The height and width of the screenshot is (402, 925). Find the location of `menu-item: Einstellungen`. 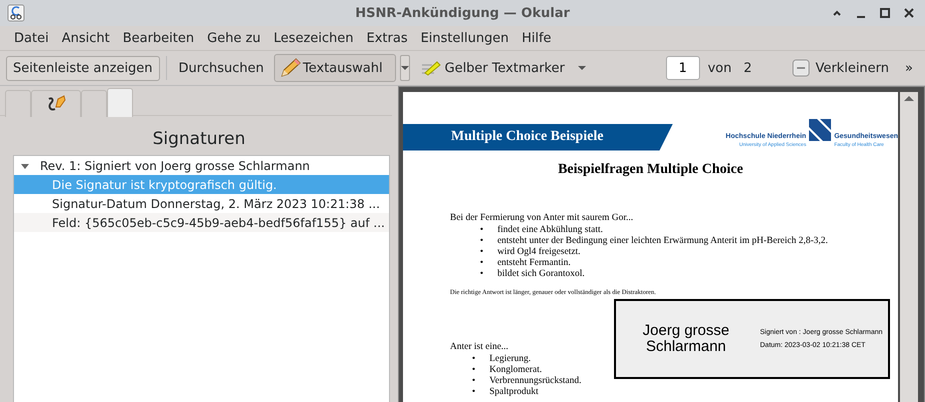

menu-item: Einstellungen is located at coordinates (464, 38).